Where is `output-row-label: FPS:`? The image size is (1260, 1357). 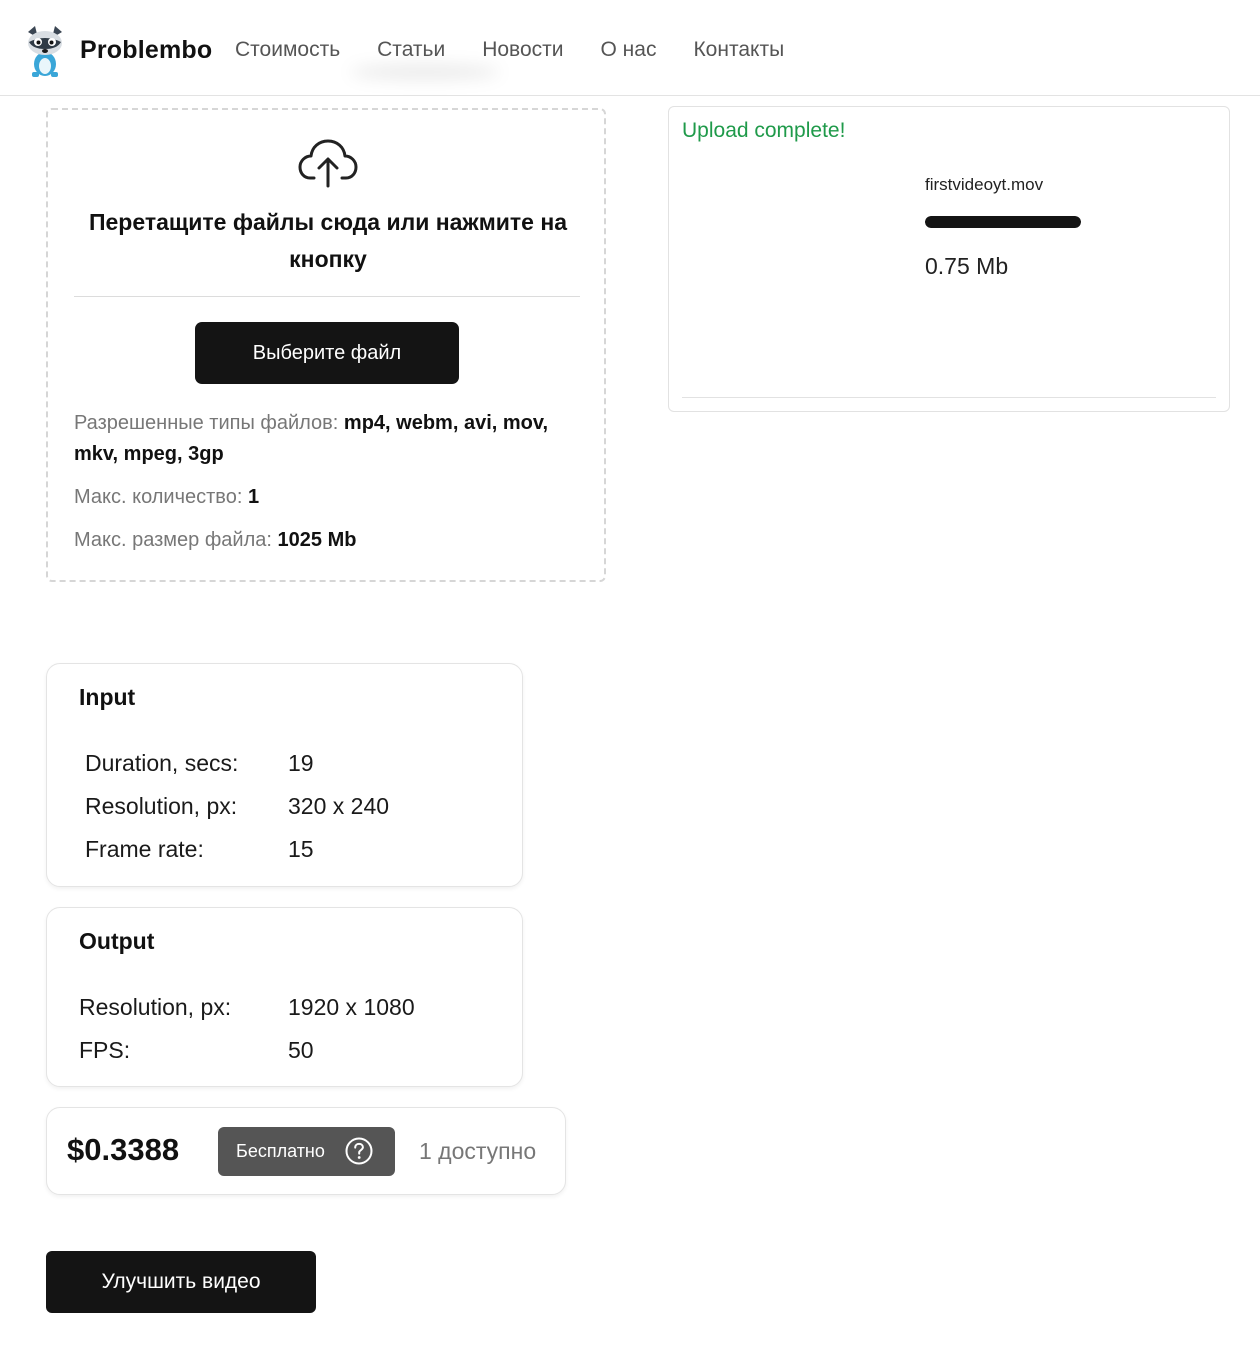 output-row-label: FPS: is located at coordinates (105, 1050).